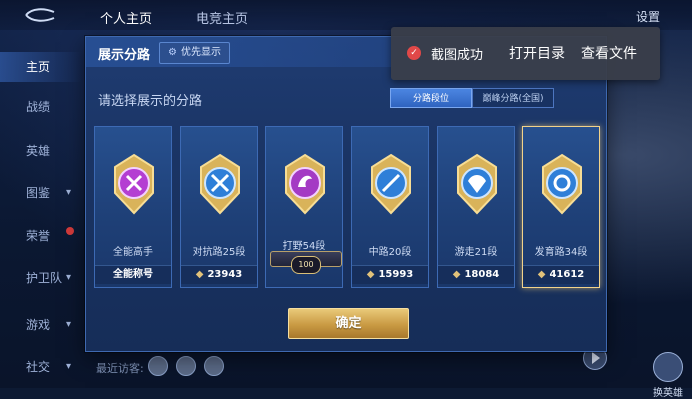 This screenshot has height=399, width=692. I want to click on lane-name: 中路20段, so click(390, 252).